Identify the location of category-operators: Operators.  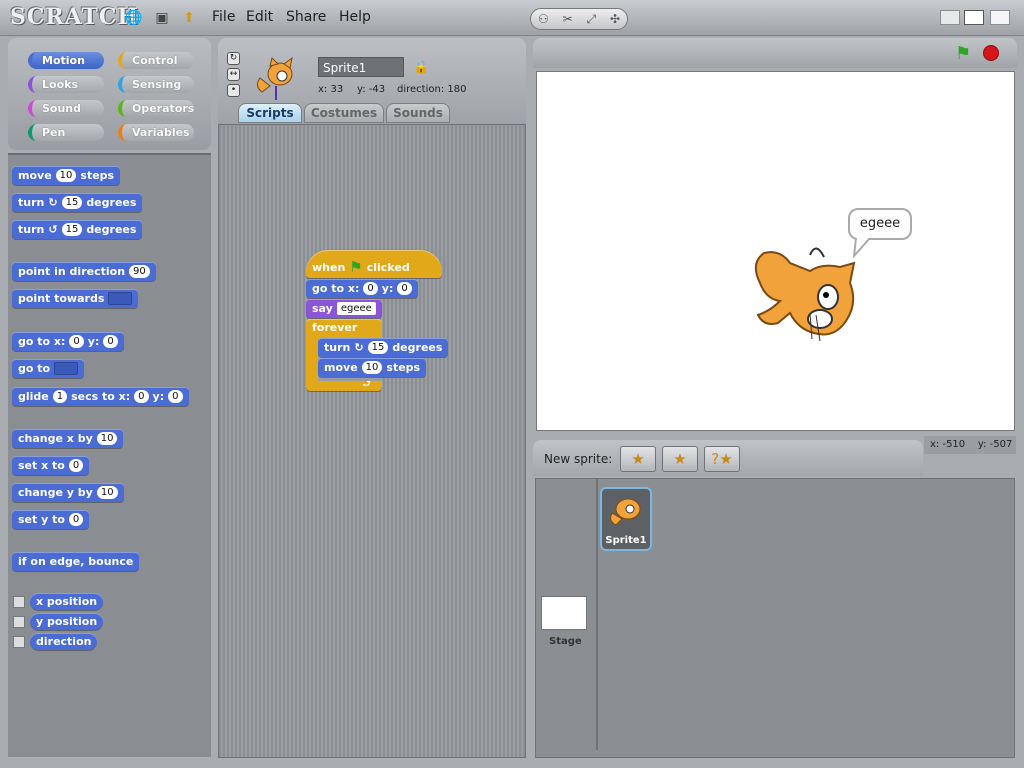
(156, 108).